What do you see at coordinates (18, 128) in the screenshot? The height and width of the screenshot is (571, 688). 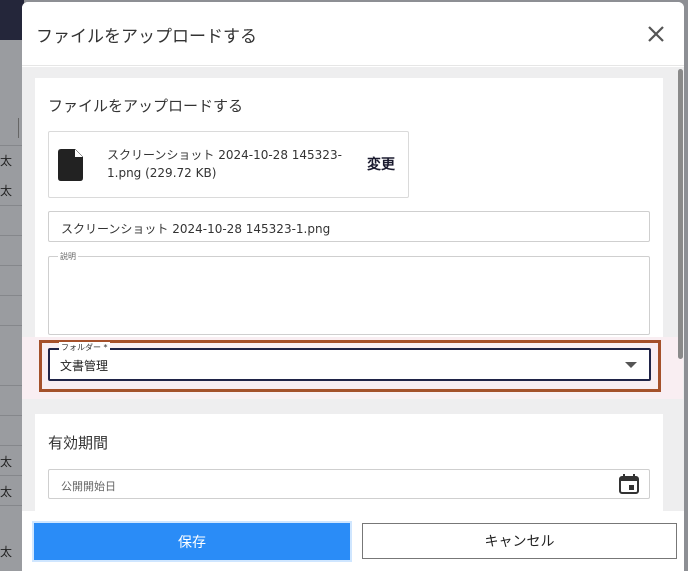 I see `background-column-divider` at bounding box center [18, 128].